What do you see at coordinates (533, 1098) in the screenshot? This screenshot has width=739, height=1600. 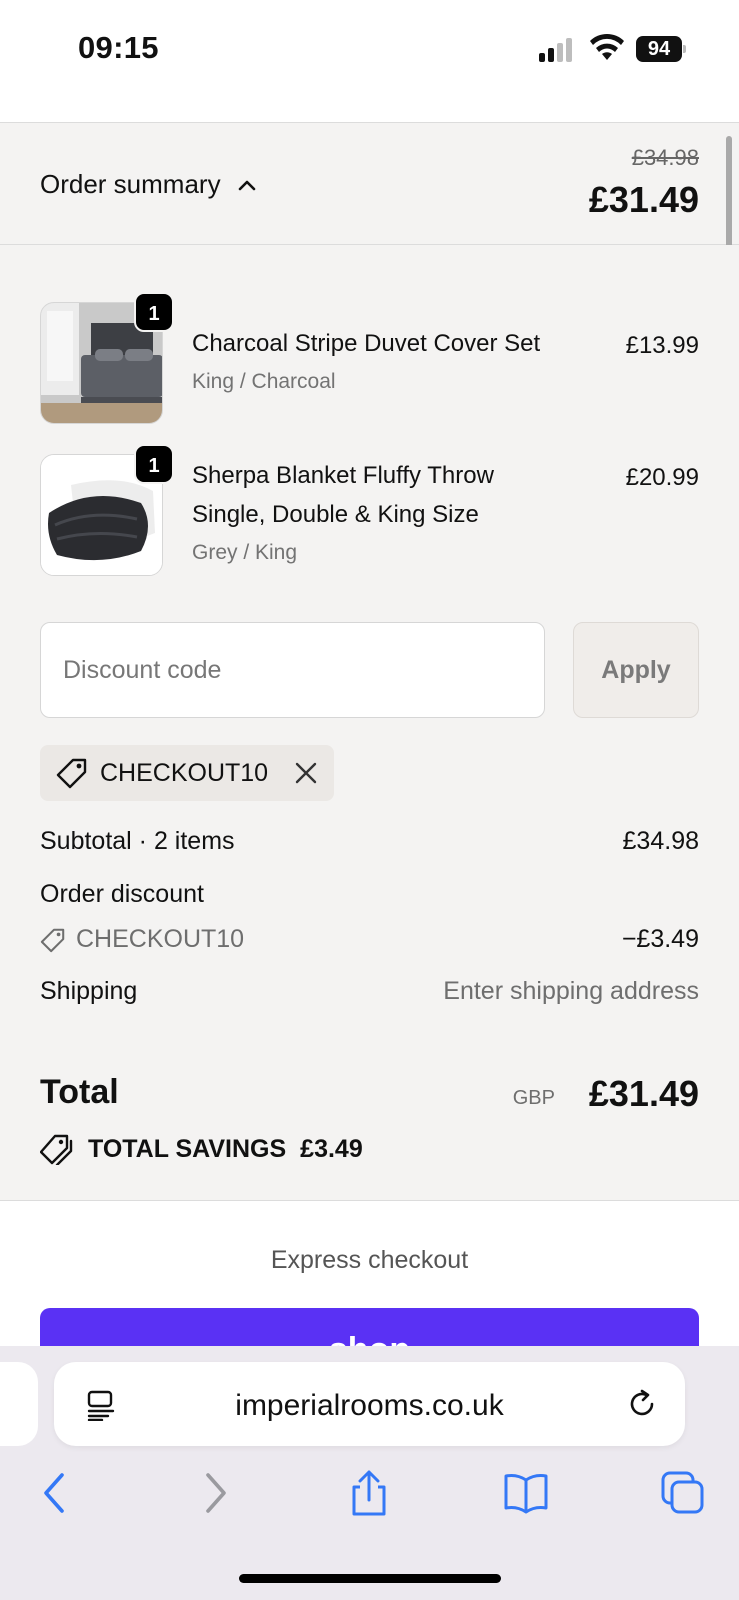 I see `total-currency: GBP` at bounding box center [533, 1098].